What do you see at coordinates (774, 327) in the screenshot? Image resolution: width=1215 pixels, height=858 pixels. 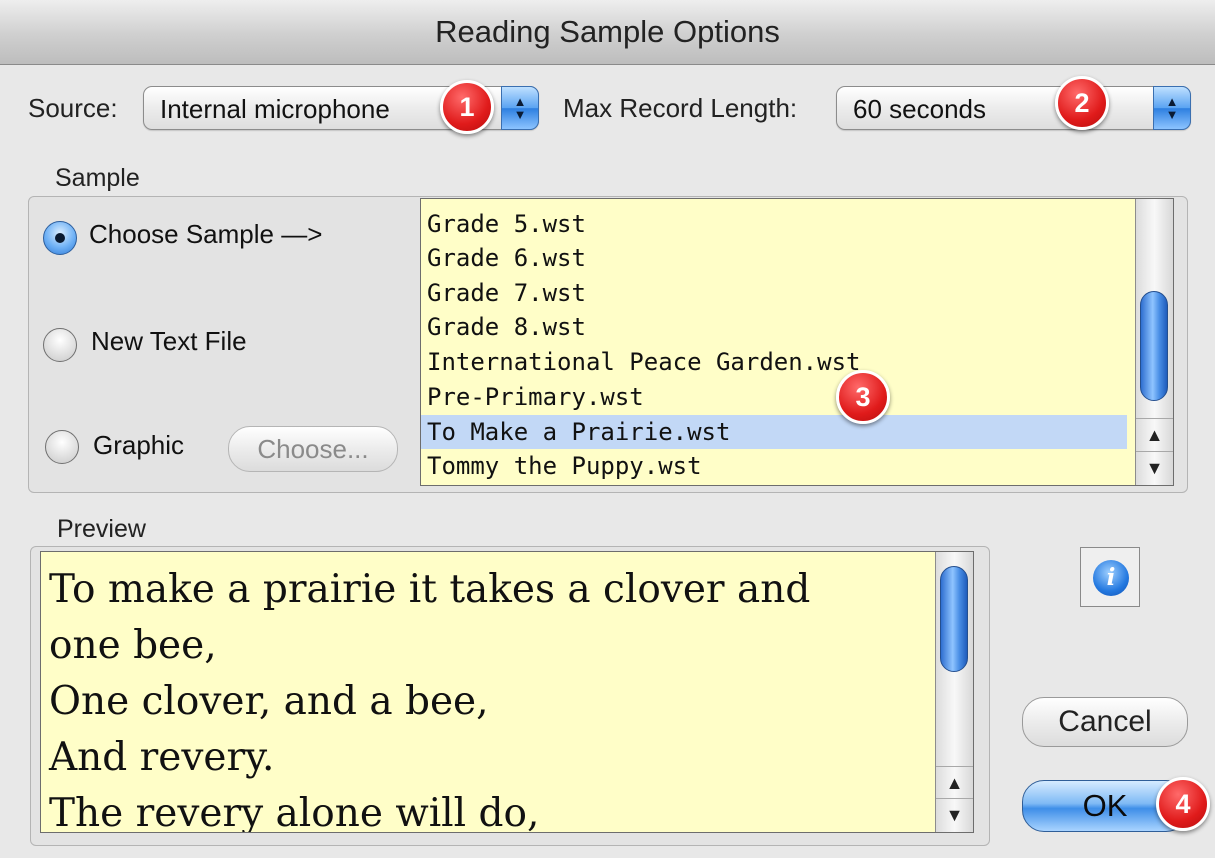 I see `list-item: Grade 8.wst` at bounding box center [774, 327].